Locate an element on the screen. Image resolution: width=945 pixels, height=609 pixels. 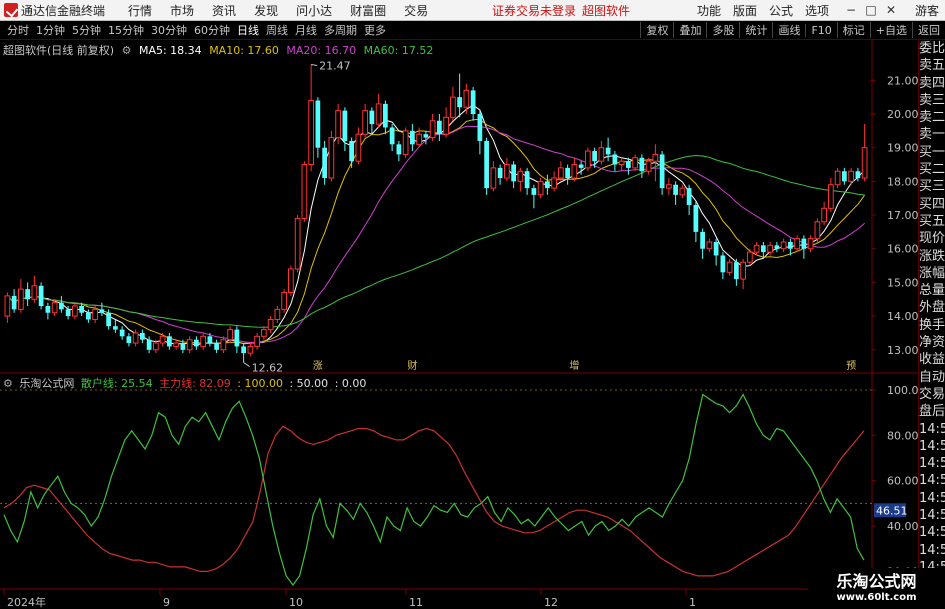
sidebar-item: 卖五 is located at coordinates (932, 65).